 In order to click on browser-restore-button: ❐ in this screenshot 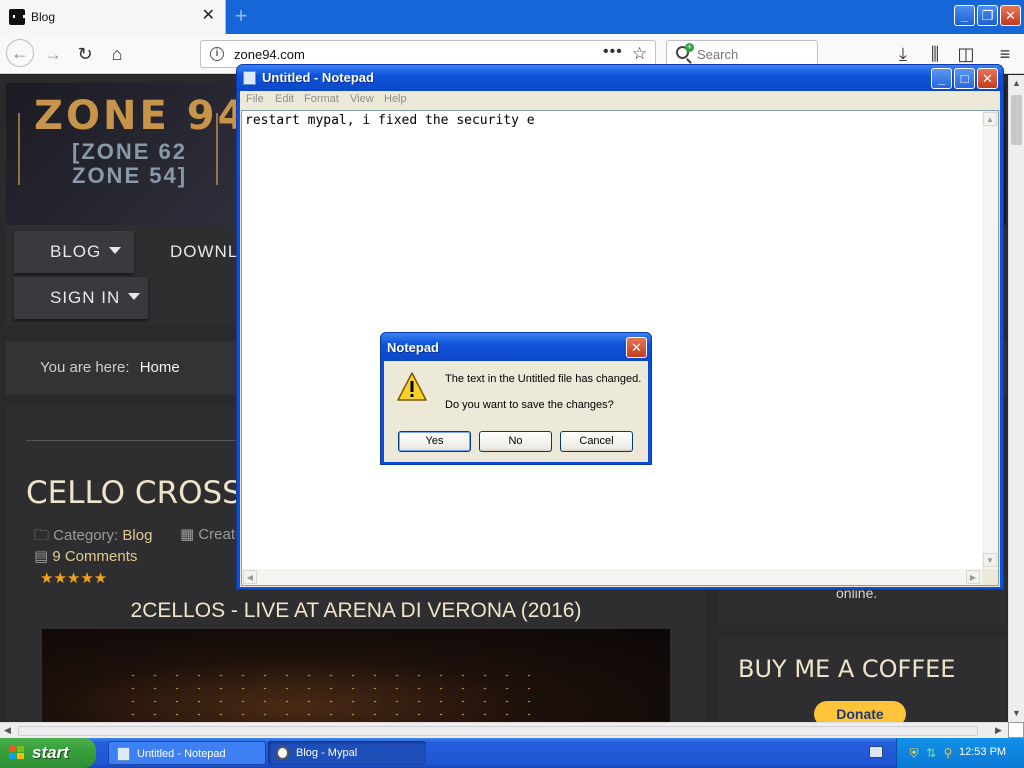, I will do `click(987, 15)`.